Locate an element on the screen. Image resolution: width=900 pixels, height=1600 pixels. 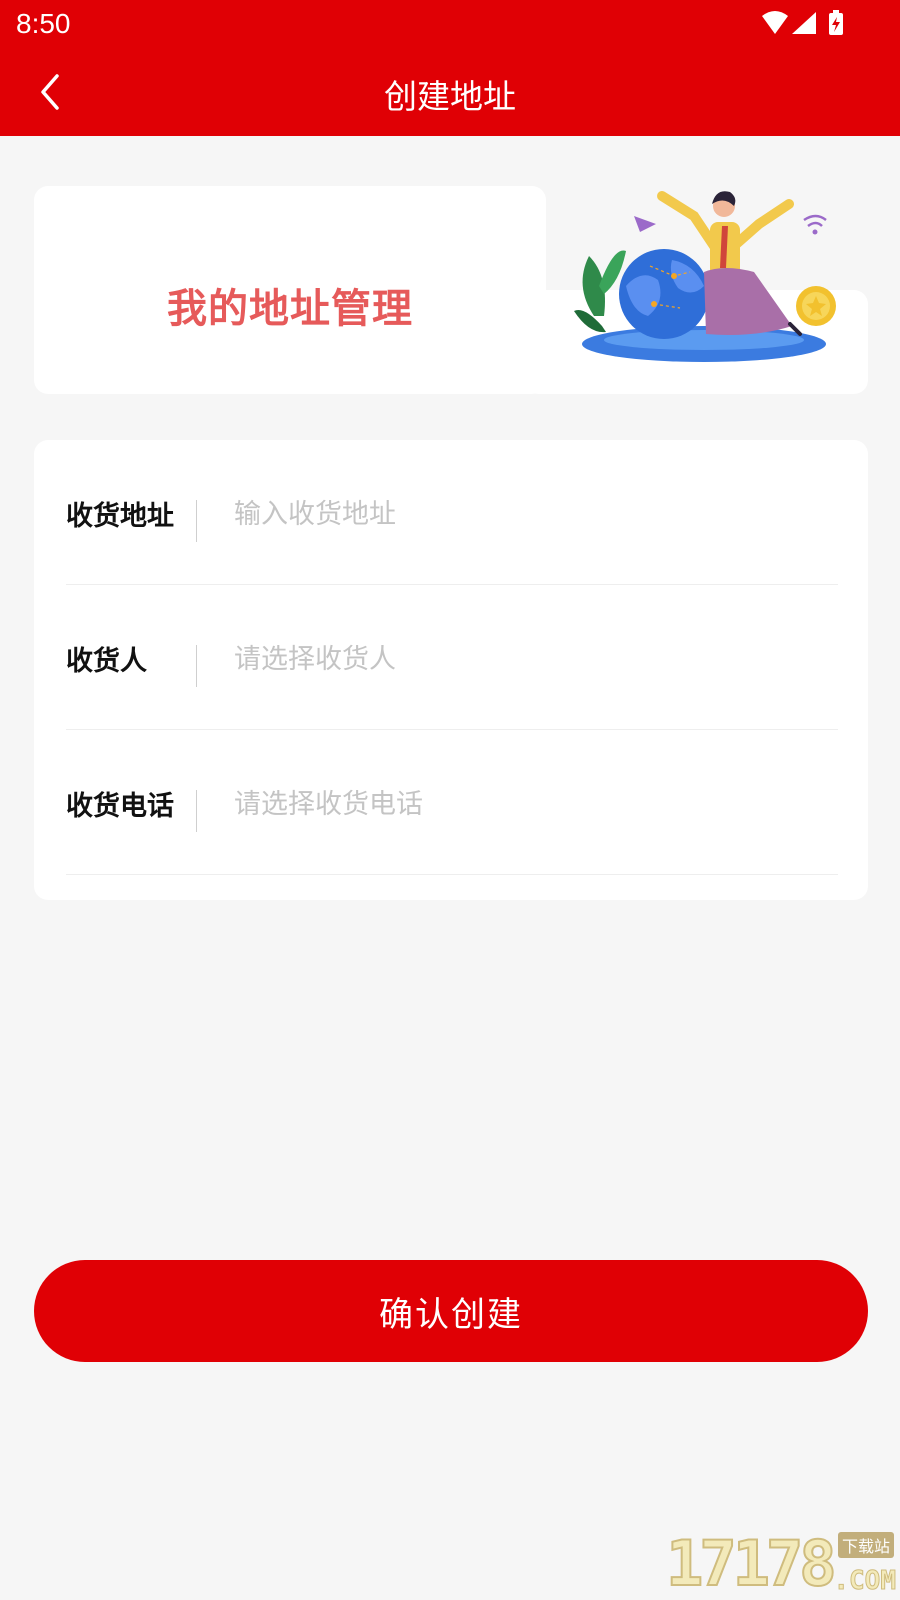
watermark-suffix: .COM is located at coordinates (865, 1581).